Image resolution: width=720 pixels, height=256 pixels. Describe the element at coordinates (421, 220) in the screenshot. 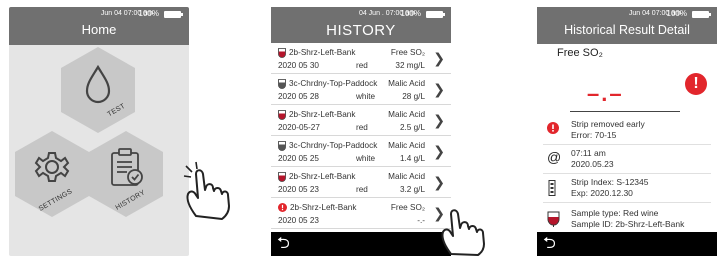

I see `result-value: -.-` at that location.